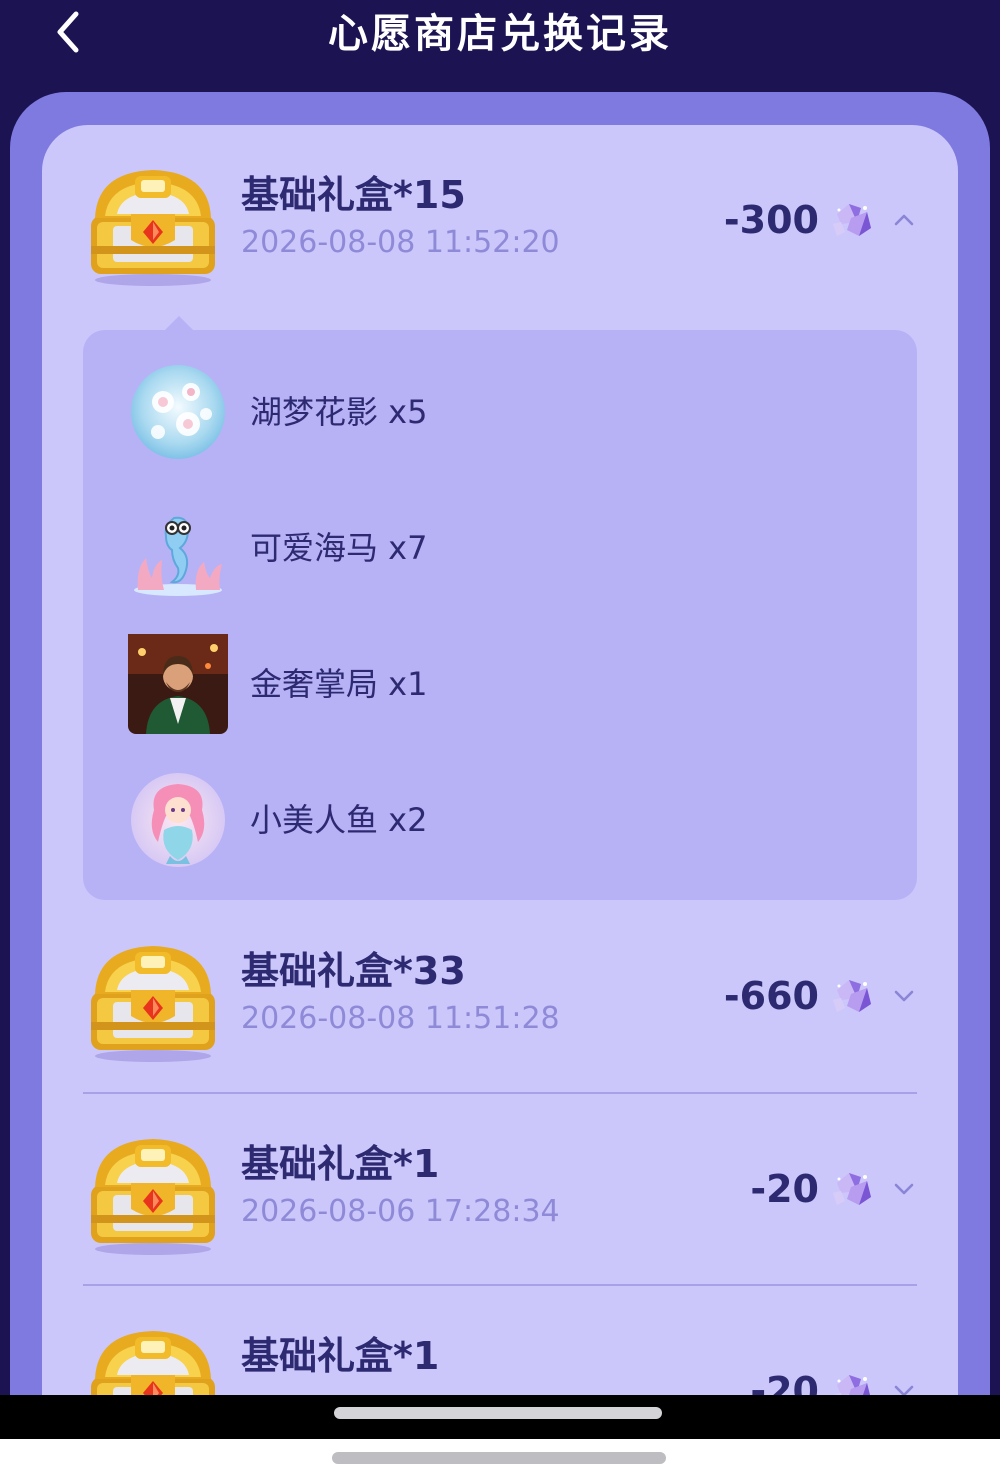 The image size is (1000, 1481). I want to click on gift-label: 金奢掌局 x1, so click(339, 684).